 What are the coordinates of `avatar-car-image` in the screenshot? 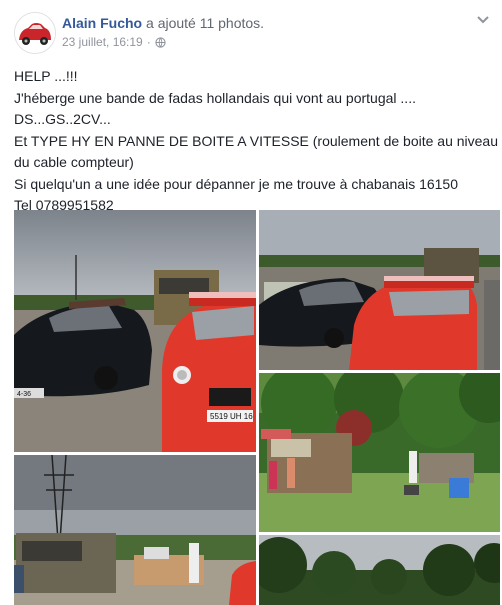 It's located at (35, 33).